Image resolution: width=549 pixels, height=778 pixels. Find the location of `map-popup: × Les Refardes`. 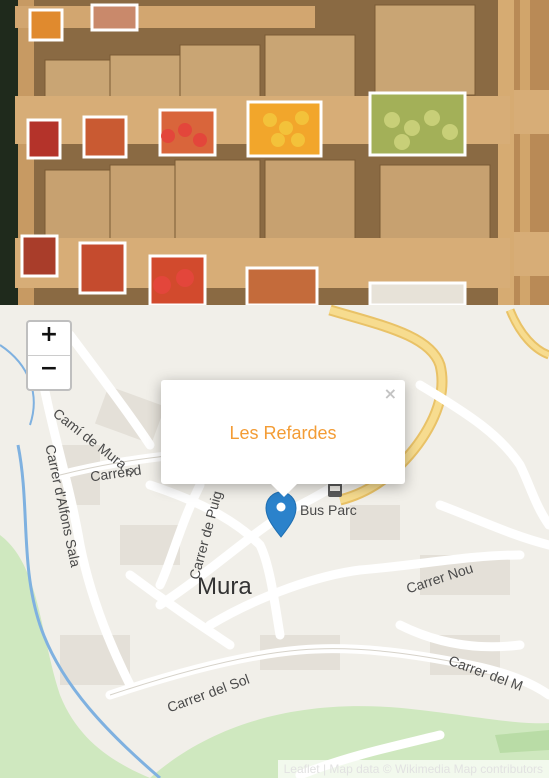

map-popup: × Les Refardes is located at coordinates (283, 432).